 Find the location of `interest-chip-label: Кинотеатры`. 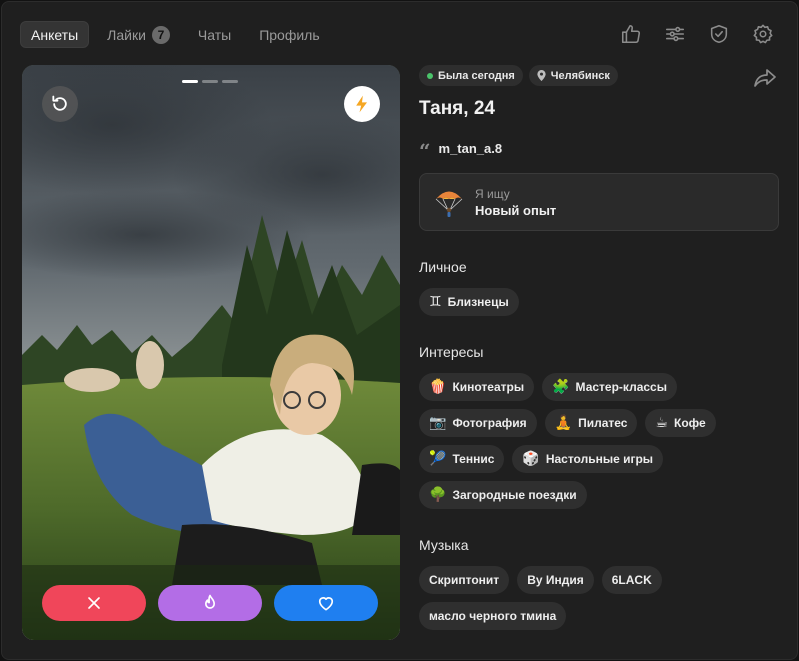

interest-chip-label: Кинотеатры is located at coordinates (488, 387).